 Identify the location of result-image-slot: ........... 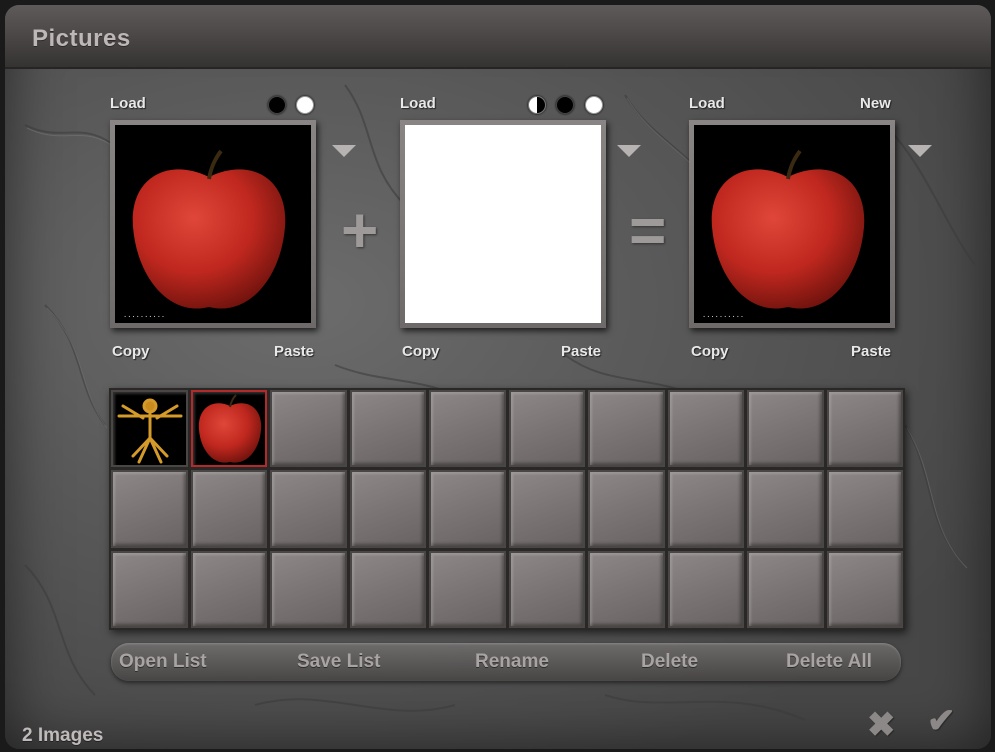
(792, 224).